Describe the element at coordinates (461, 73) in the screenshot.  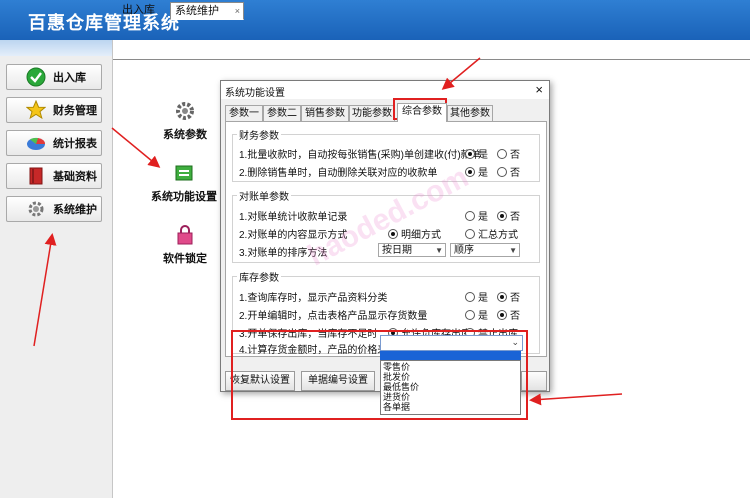
I see `arrow-to-general-tab` at that location.